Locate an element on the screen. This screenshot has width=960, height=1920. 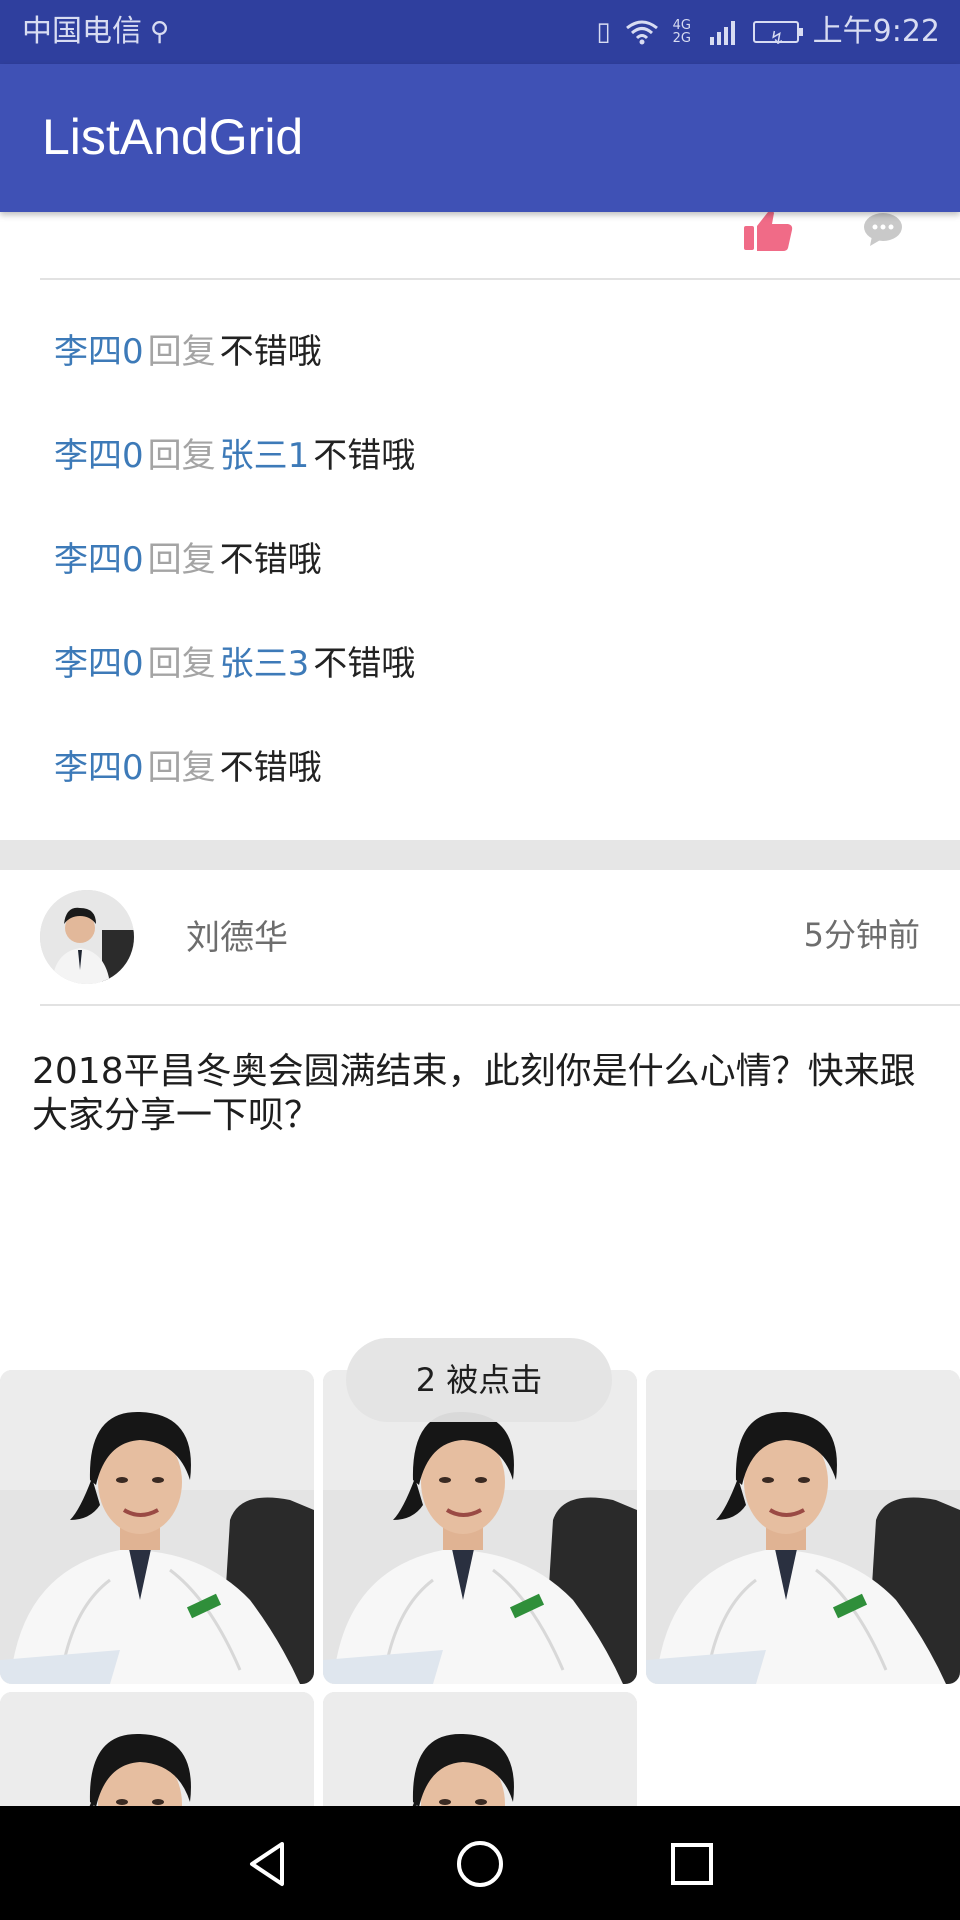
battery-charging-icon: ↯ is located at coordinates (777, 35).